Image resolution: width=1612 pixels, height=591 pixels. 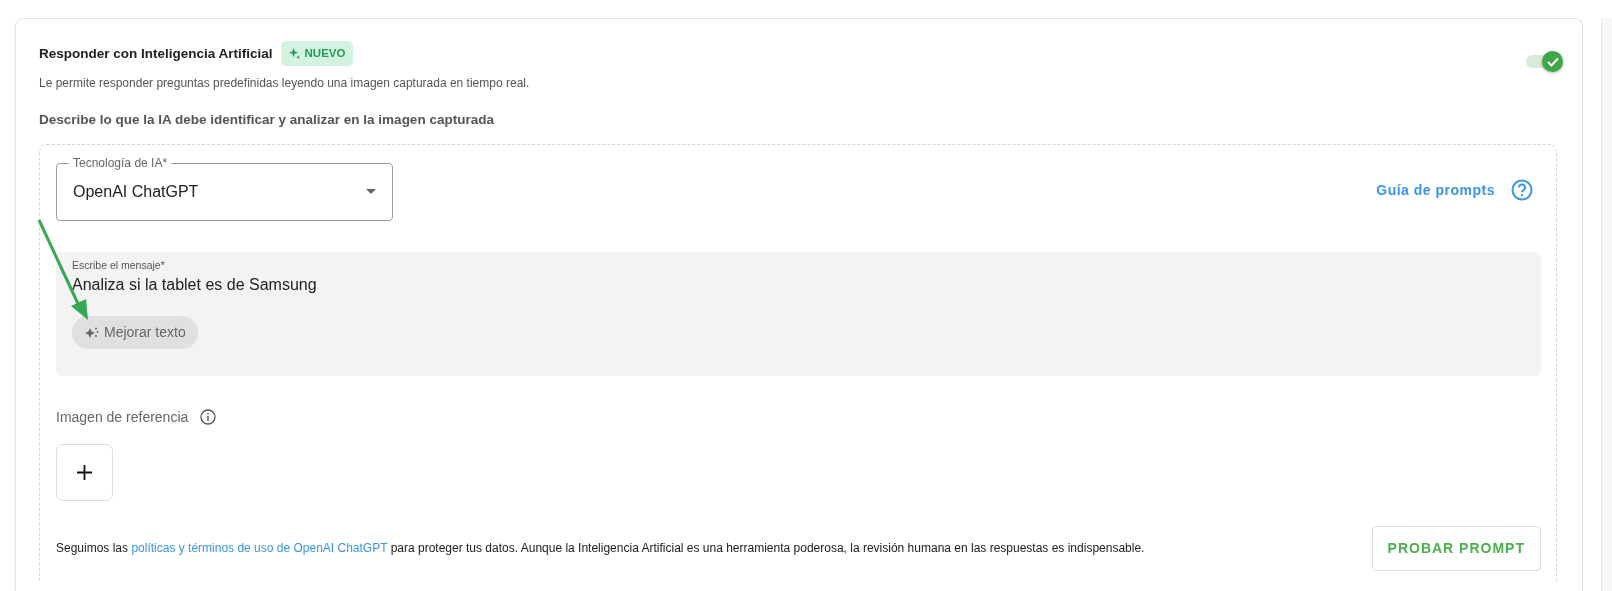 I want to click on field-label: Escribe el mensaje*, so click(x=119, y=265).